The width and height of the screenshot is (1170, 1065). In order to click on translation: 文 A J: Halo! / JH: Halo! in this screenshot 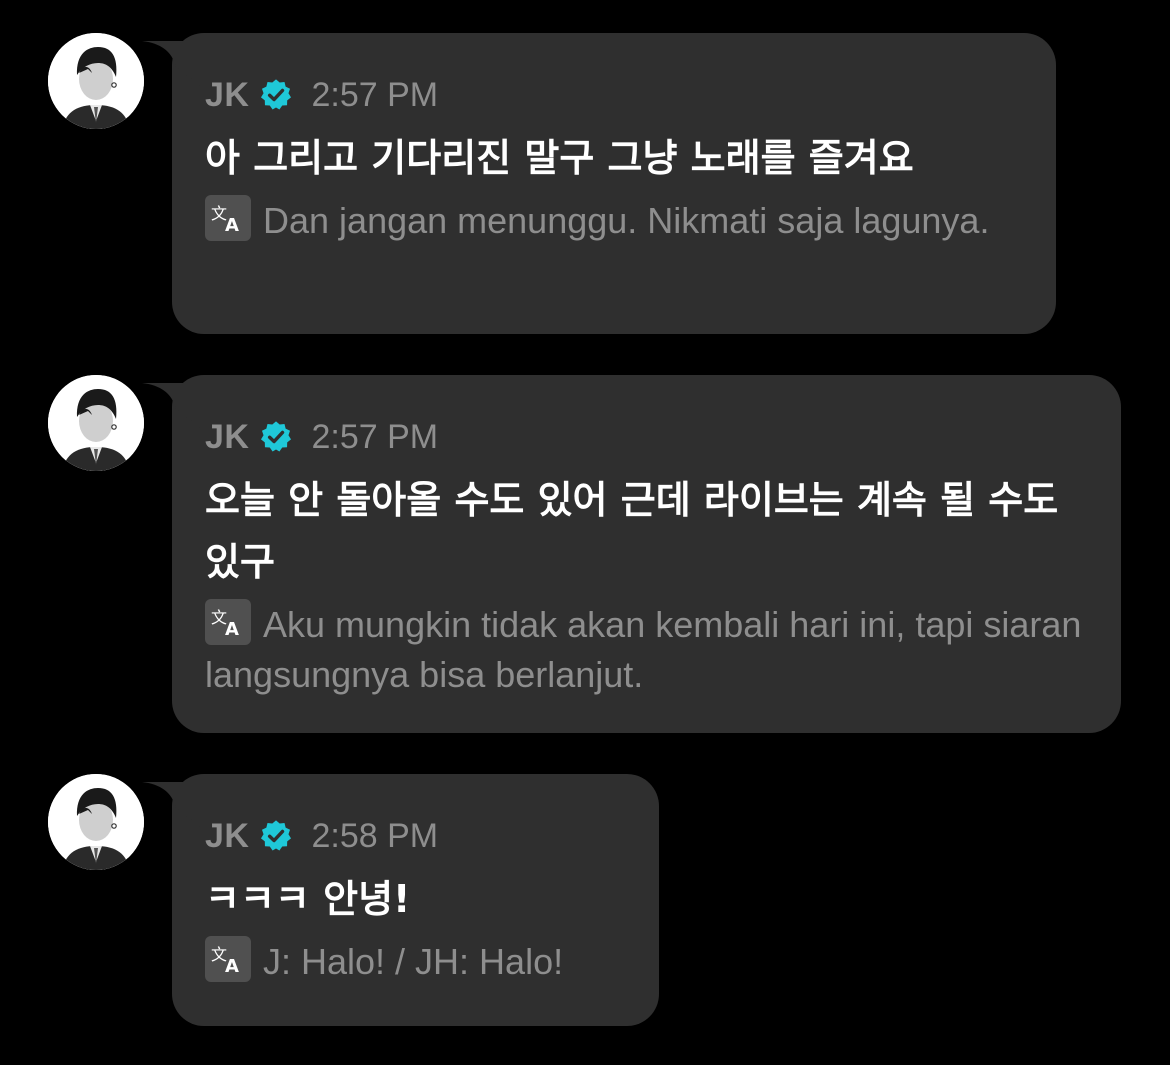, I will do `click(415, 961)`.